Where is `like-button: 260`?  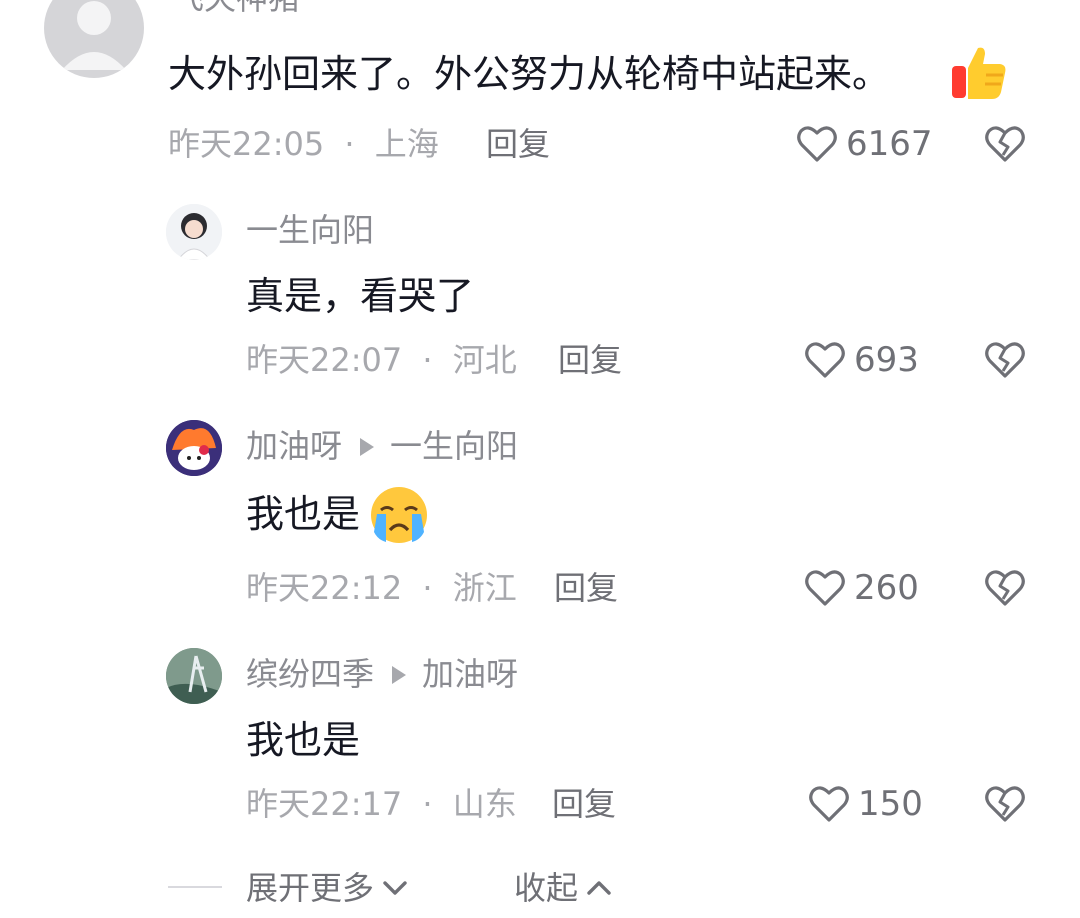
like-button: 260 is located at coordinates (861, 588).